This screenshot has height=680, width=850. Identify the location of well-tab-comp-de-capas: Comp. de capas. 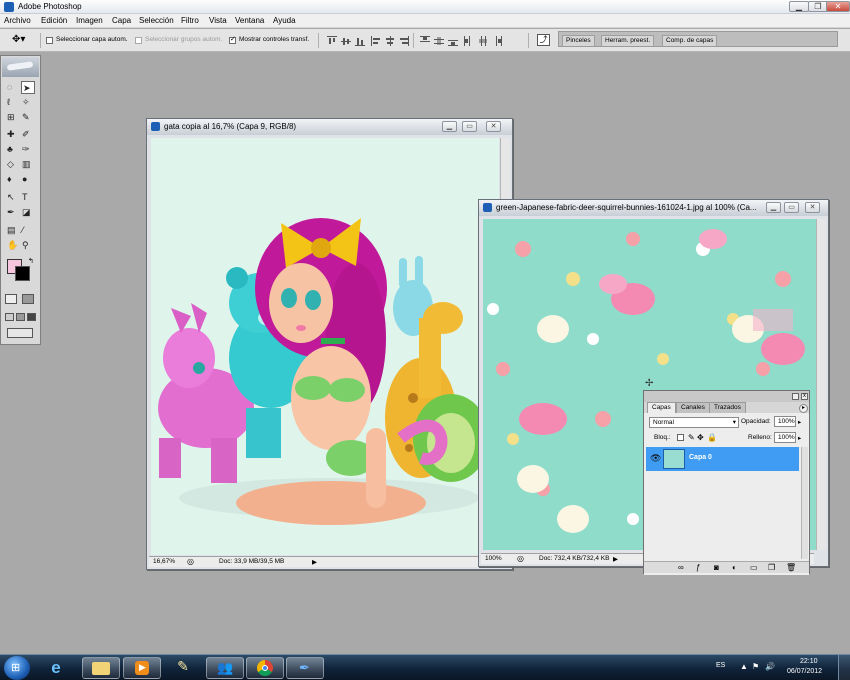
(690, 40).